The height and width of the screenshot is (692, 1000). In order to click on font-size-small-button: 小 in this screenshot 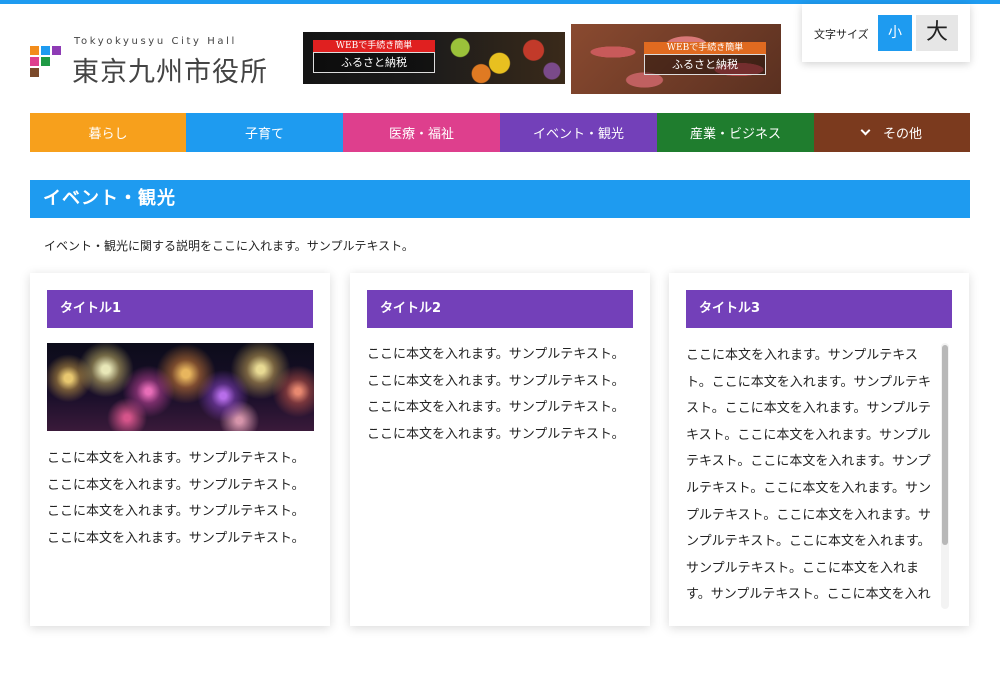, I will do `click(895, 33)`.